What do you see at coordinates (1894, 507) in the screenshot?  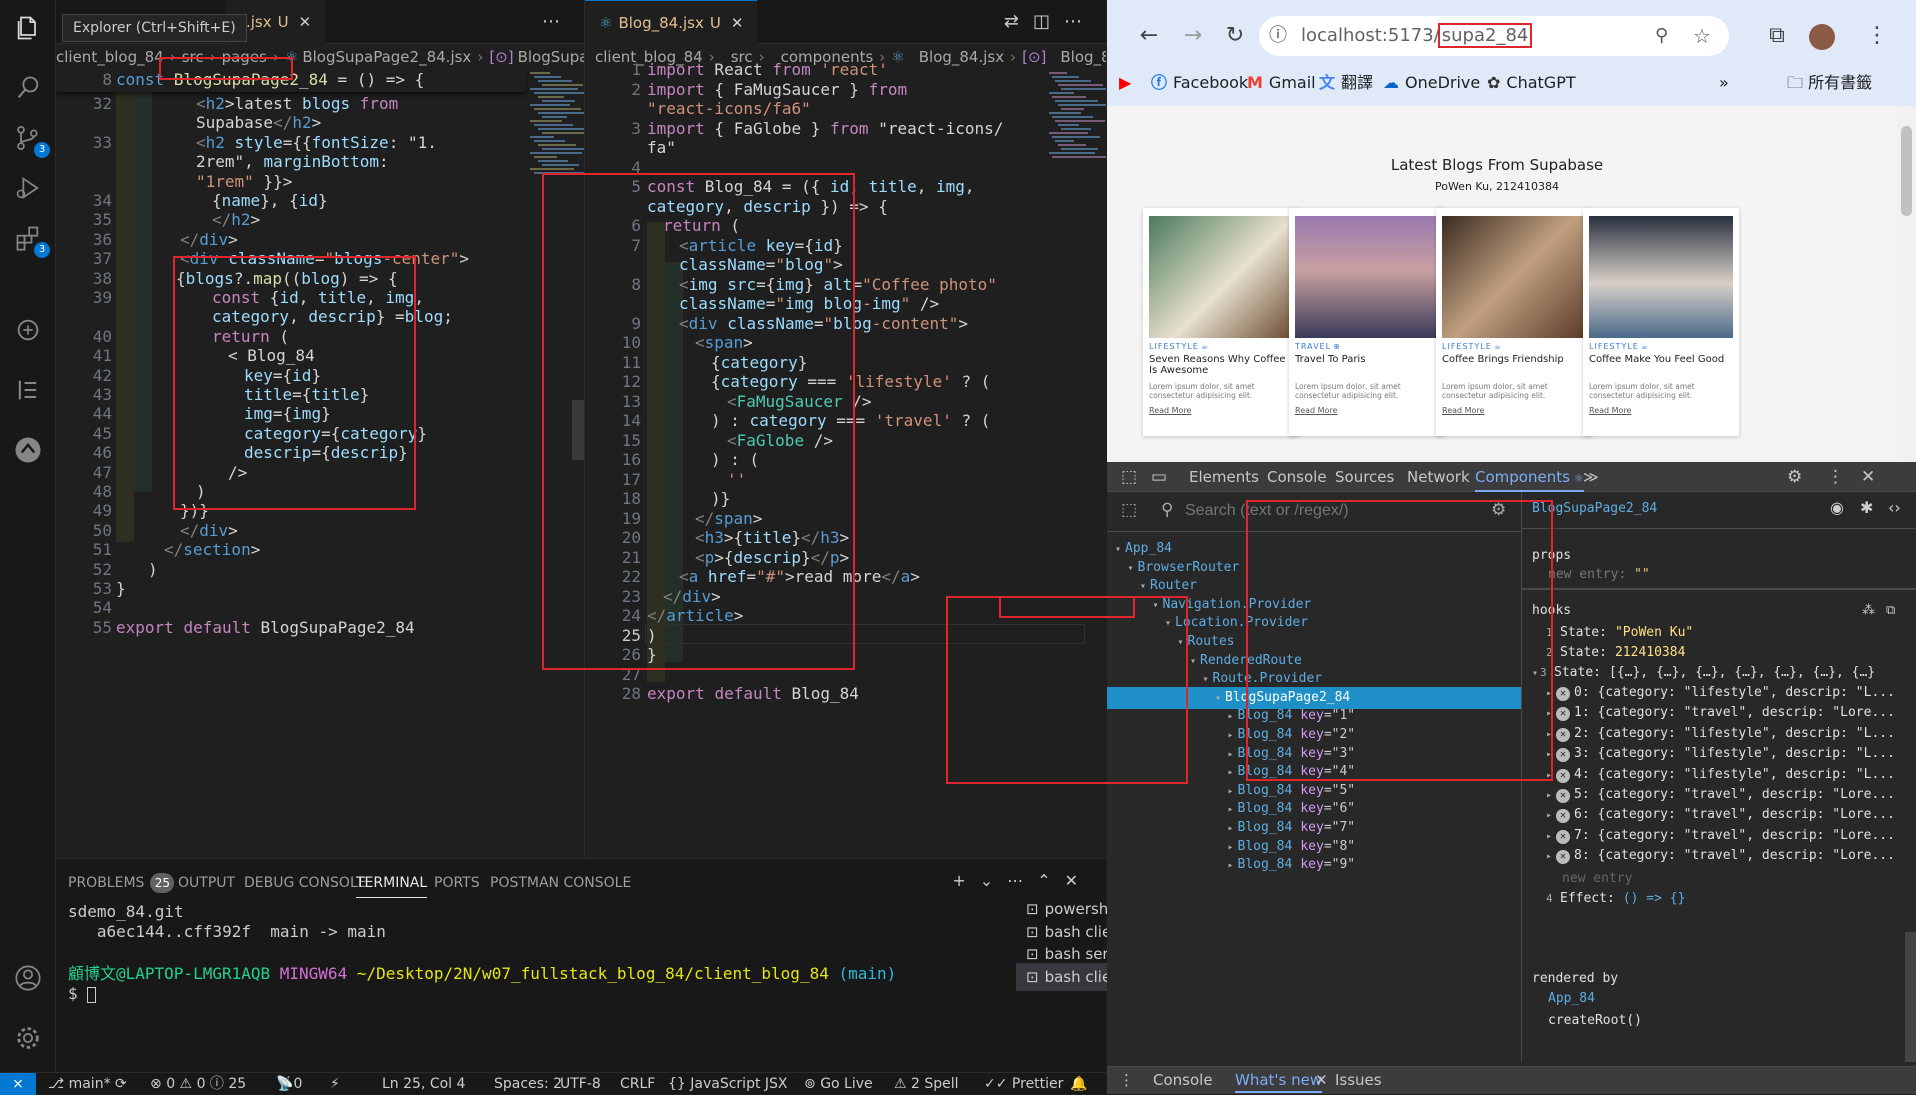 I see `view-source-icon: ‹›` at bounding box center [1894, 507].